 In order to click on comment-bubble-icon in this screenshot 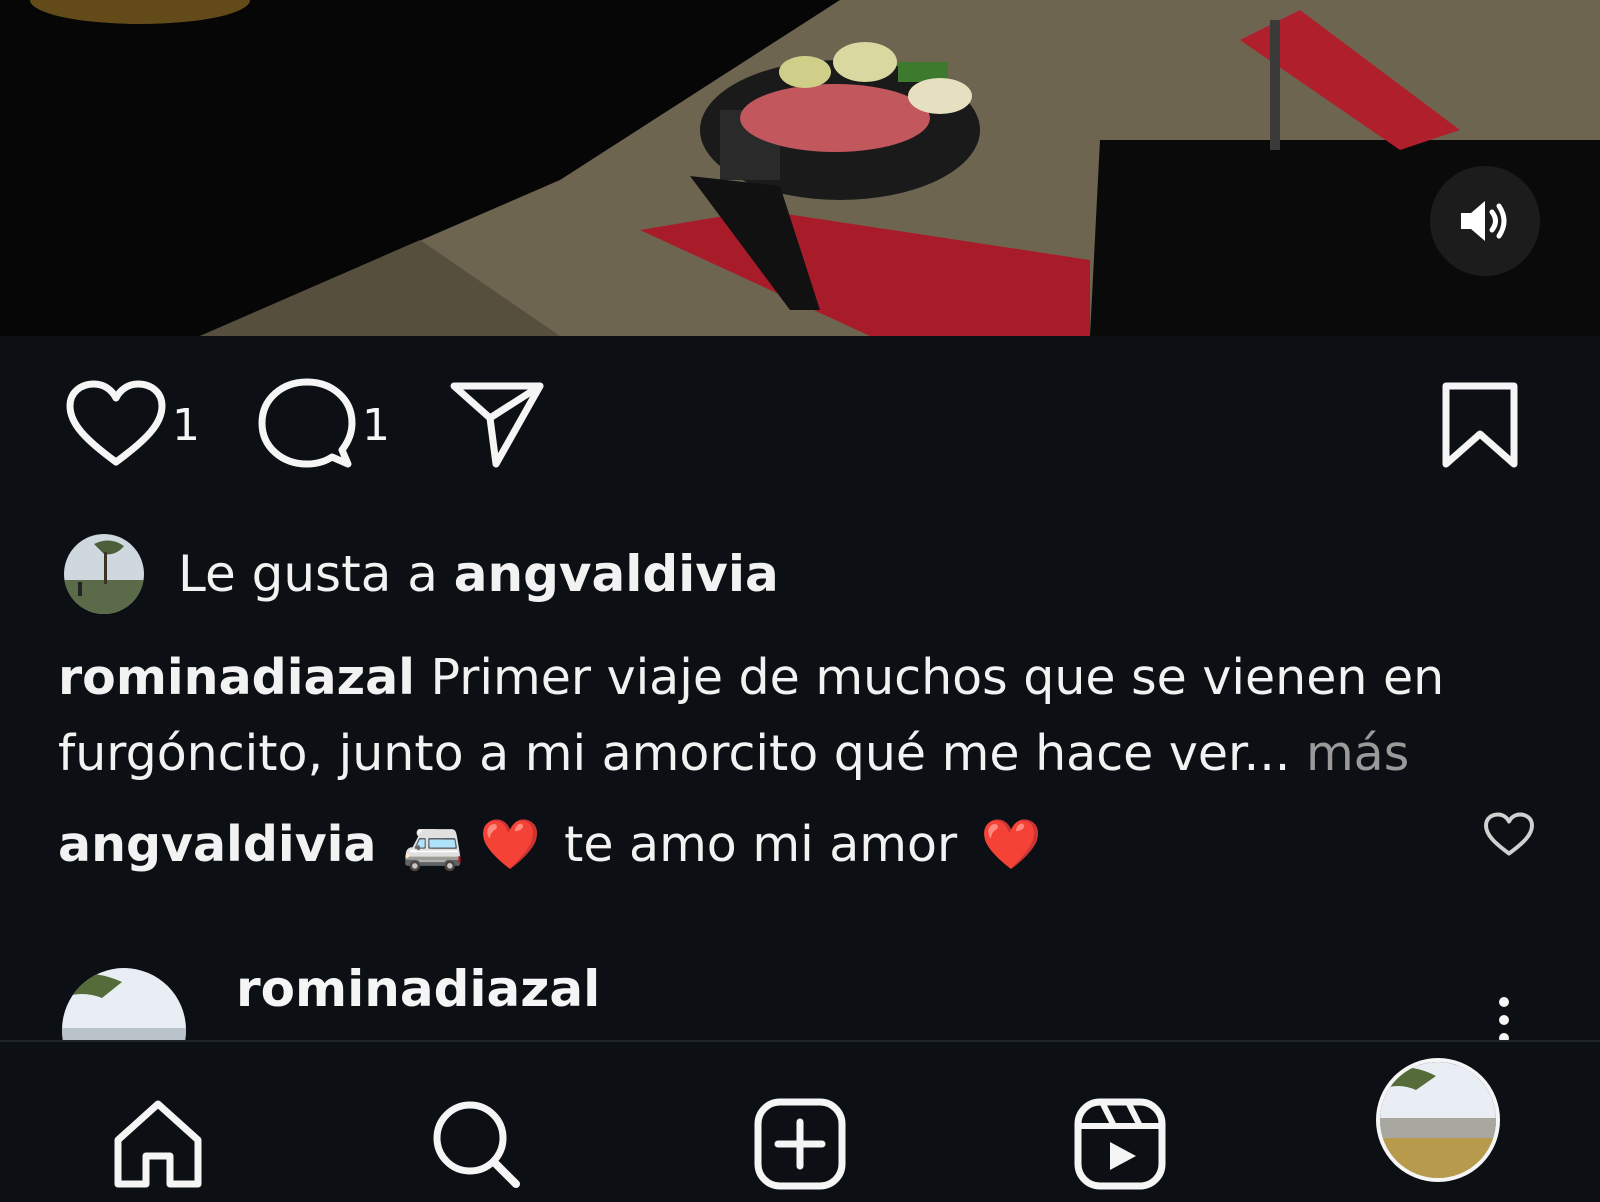, I will do `click(307, 425)`.